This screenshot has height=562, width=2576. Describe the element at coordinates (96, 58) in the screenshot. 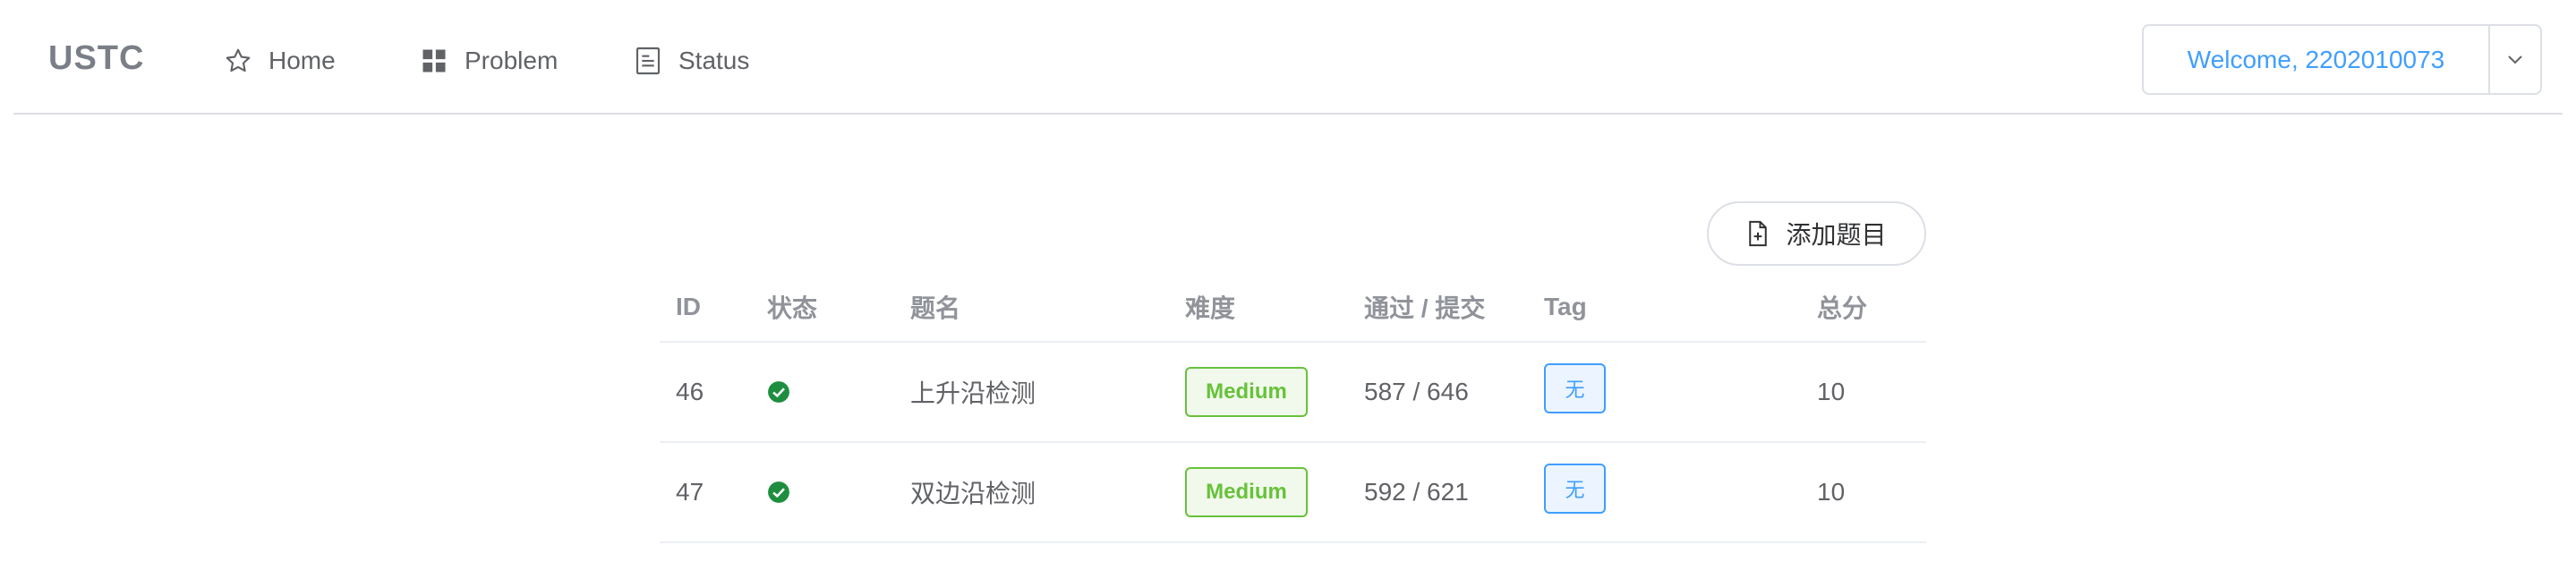

I see `brand-logo: USTC` at that location.